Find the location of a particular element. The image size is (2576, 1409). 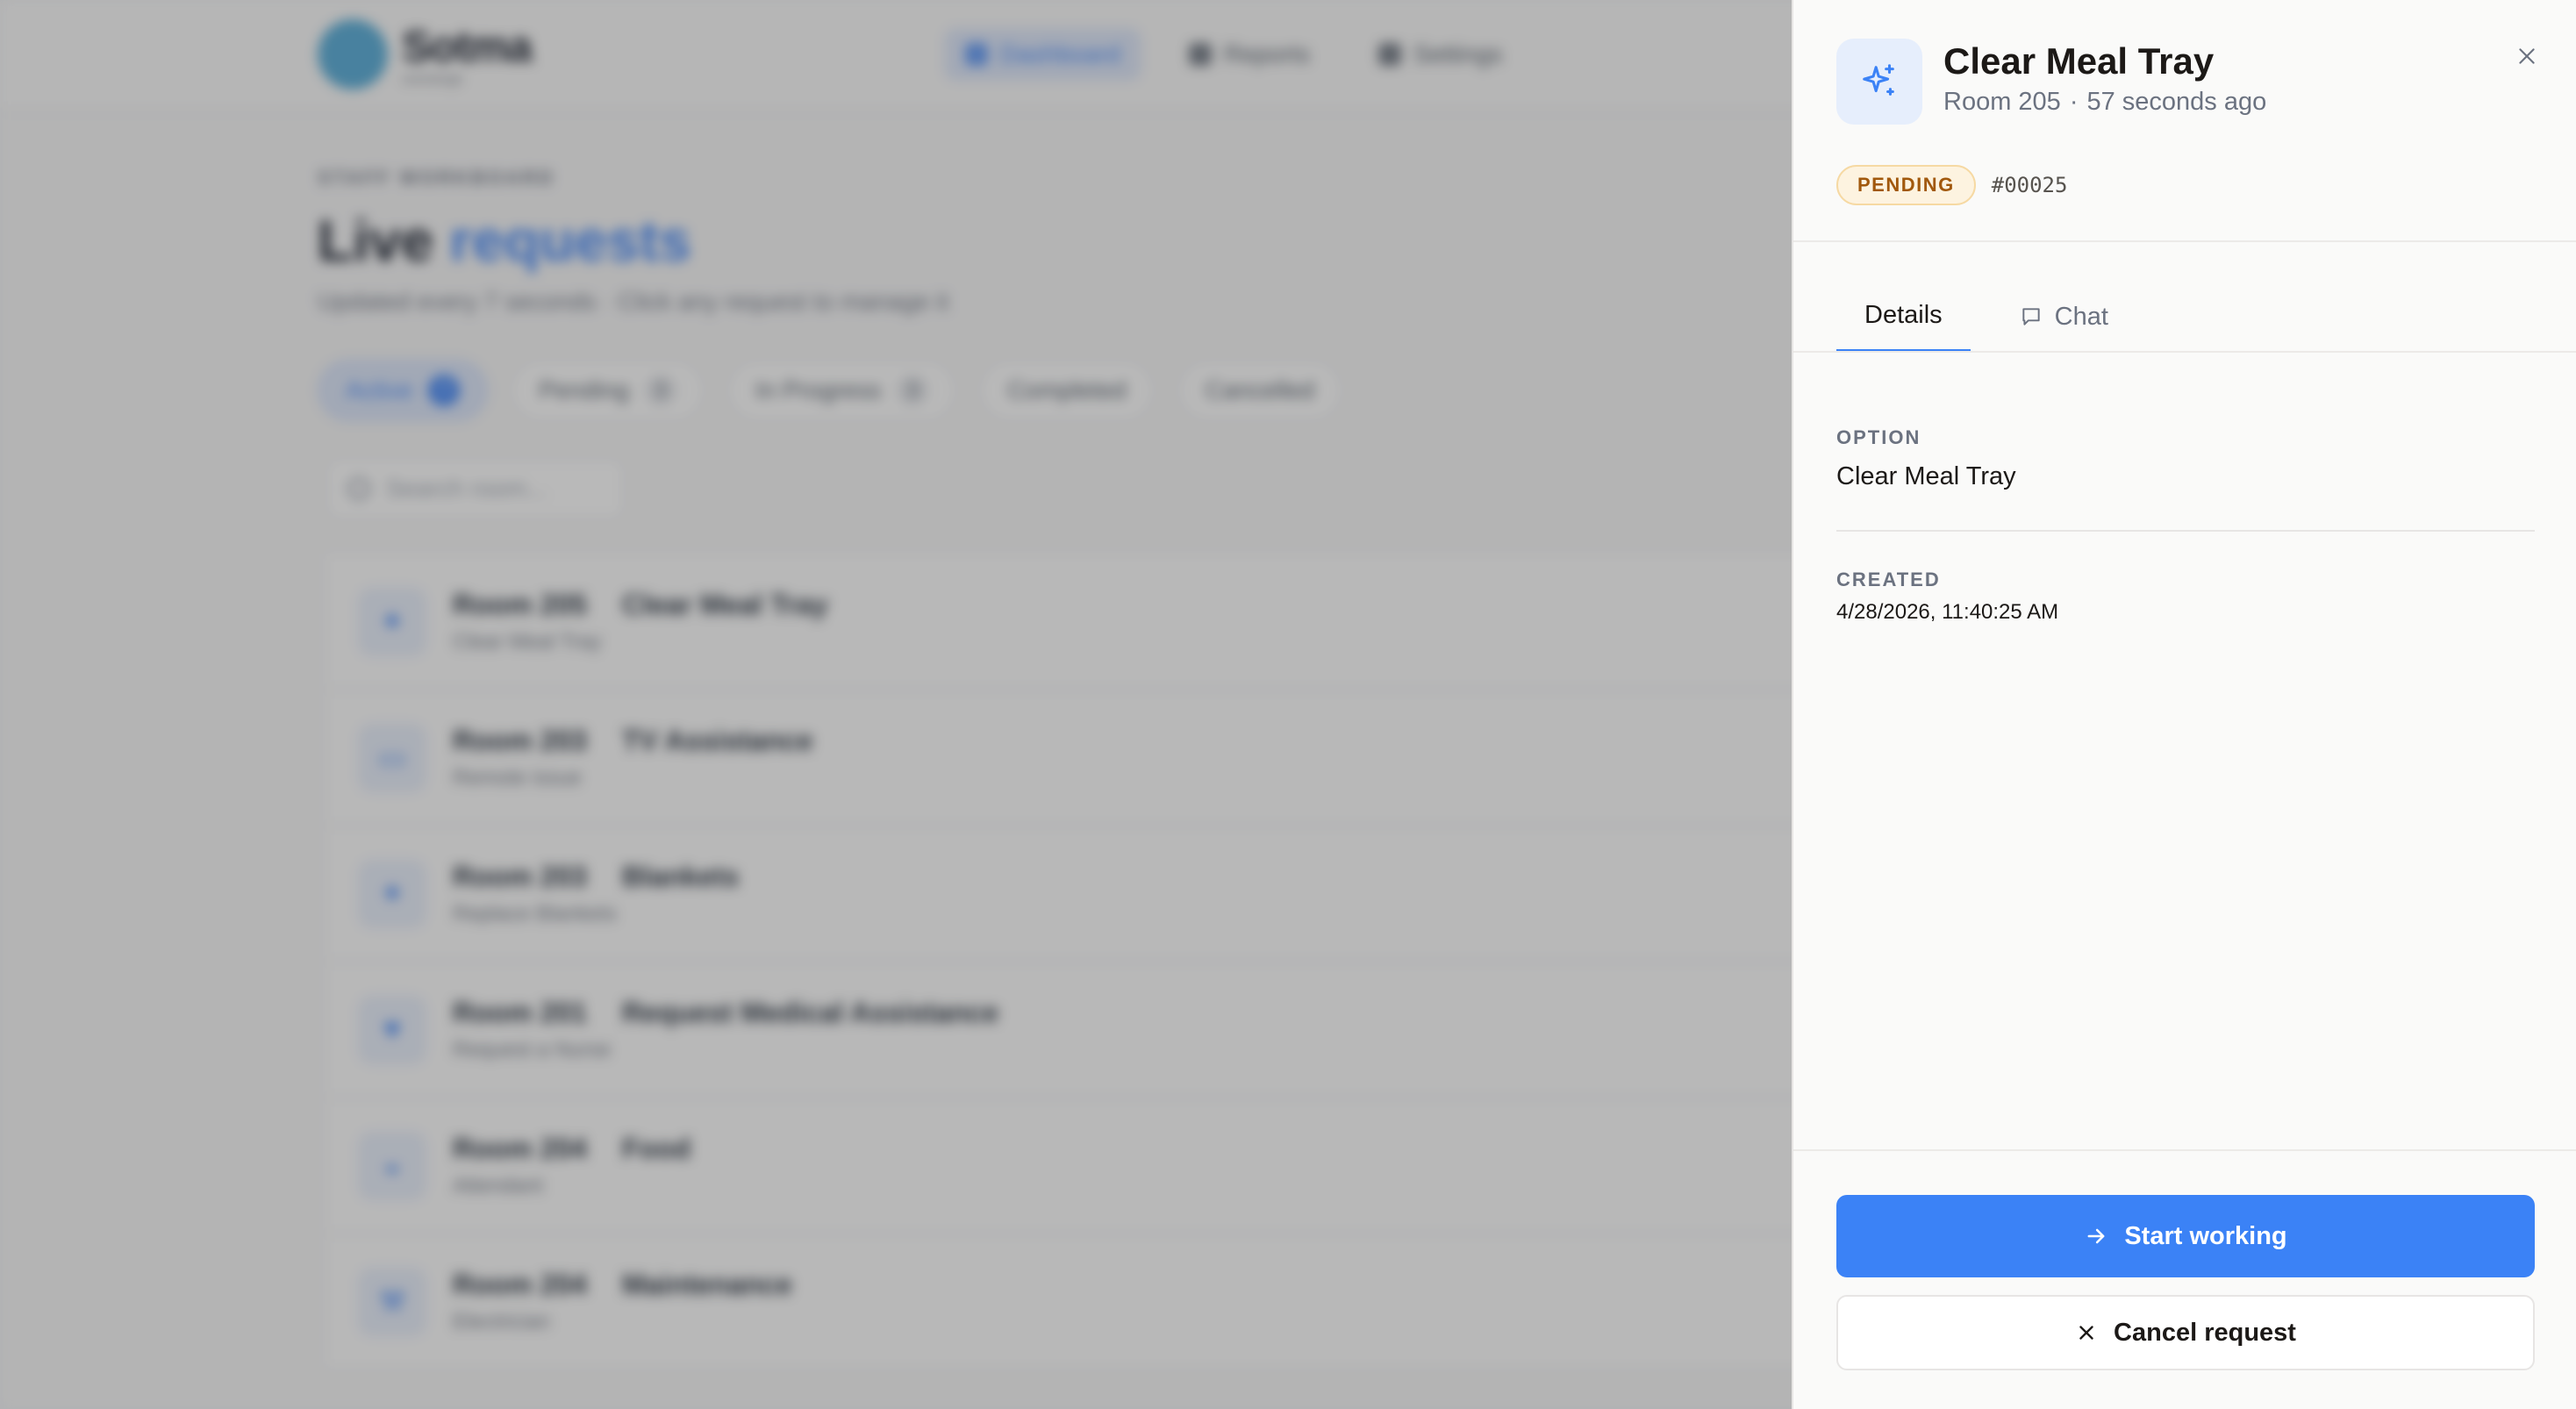

tab-chat: Chat is located at coordinates (2064, 317).